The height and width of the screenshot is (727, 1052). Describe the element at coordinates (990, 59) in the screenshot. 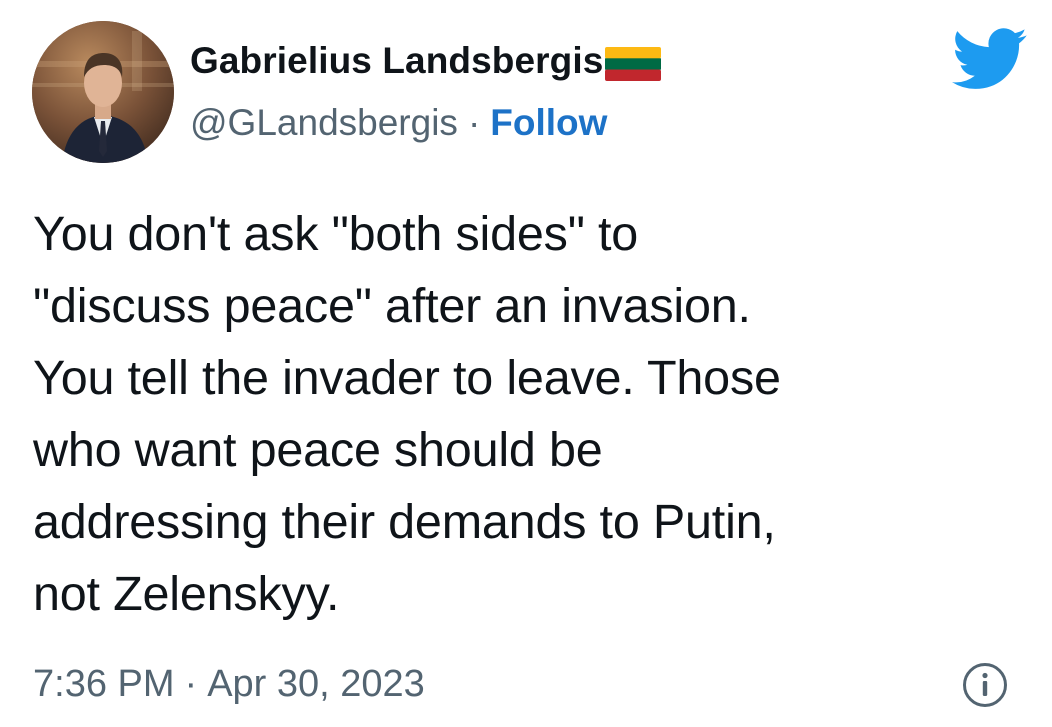

I see `twitter-bird-icon` at that location.